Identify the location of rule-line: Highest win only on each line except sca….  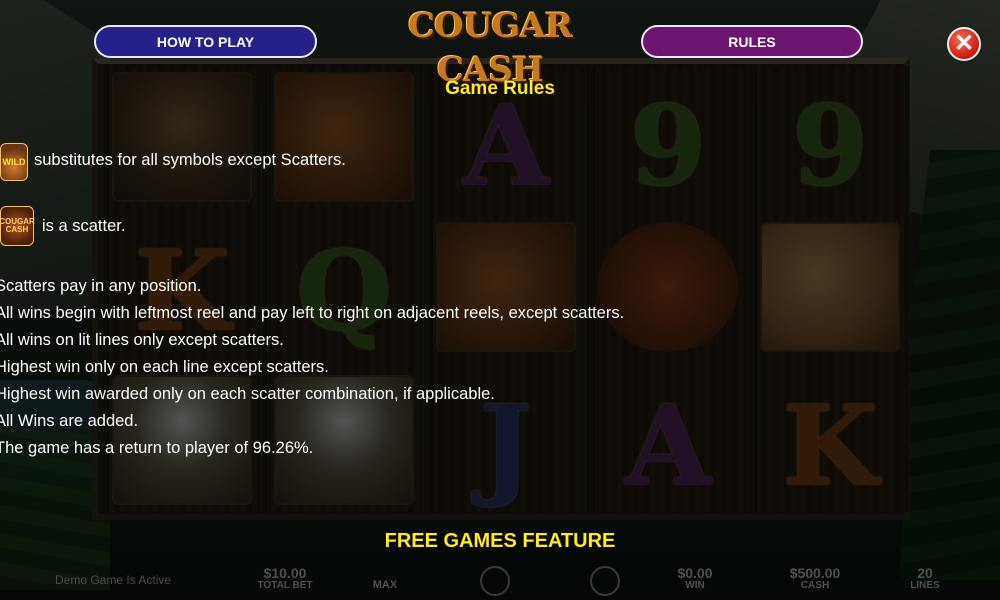
(164, 367).